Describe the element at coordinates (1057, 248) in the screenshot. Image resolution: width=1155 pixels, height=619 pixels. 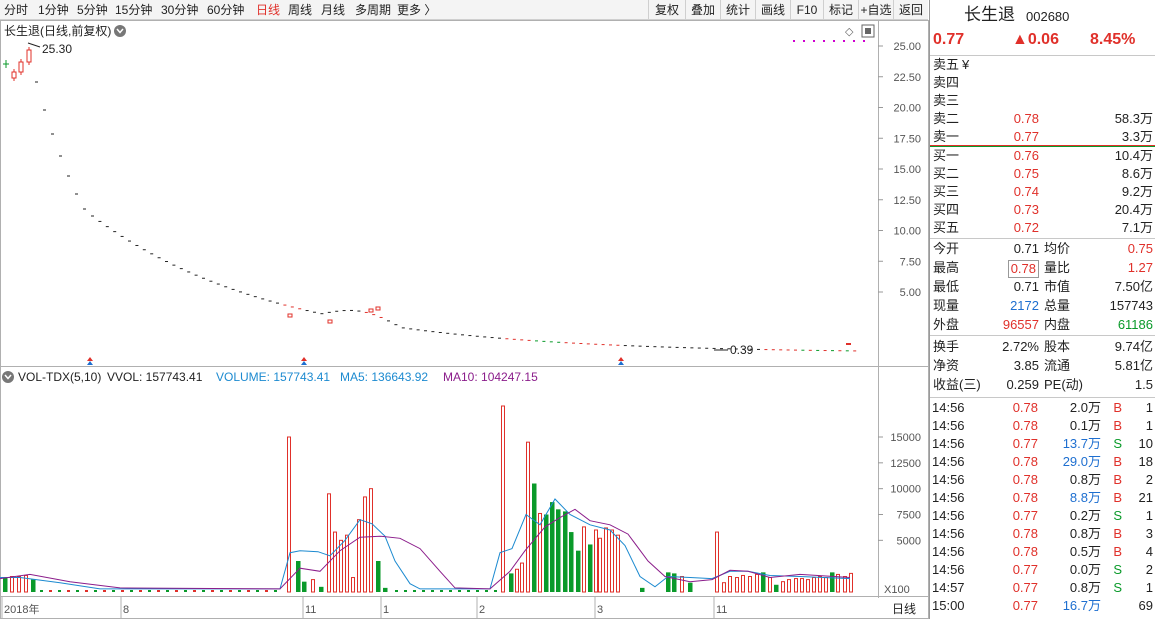
I see `stat-label: 均价` at that location.